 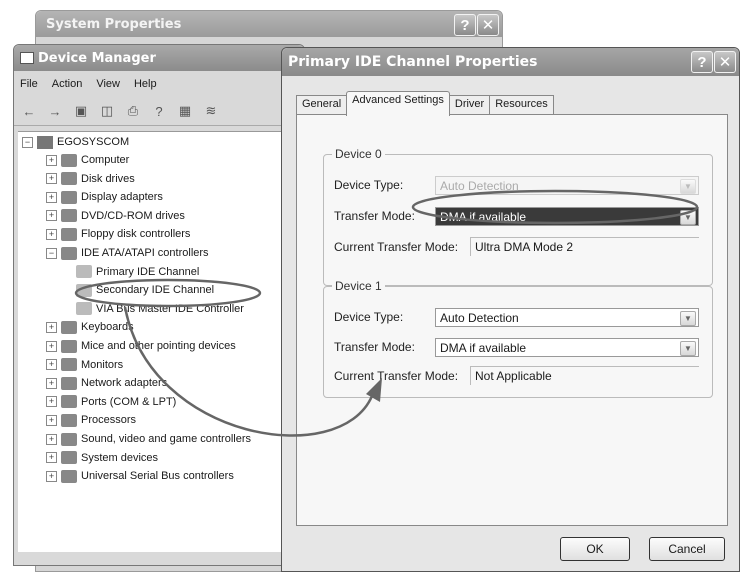 I want to click on device1-type-select: Auto Detection ▼, so click(x=567, y=317).